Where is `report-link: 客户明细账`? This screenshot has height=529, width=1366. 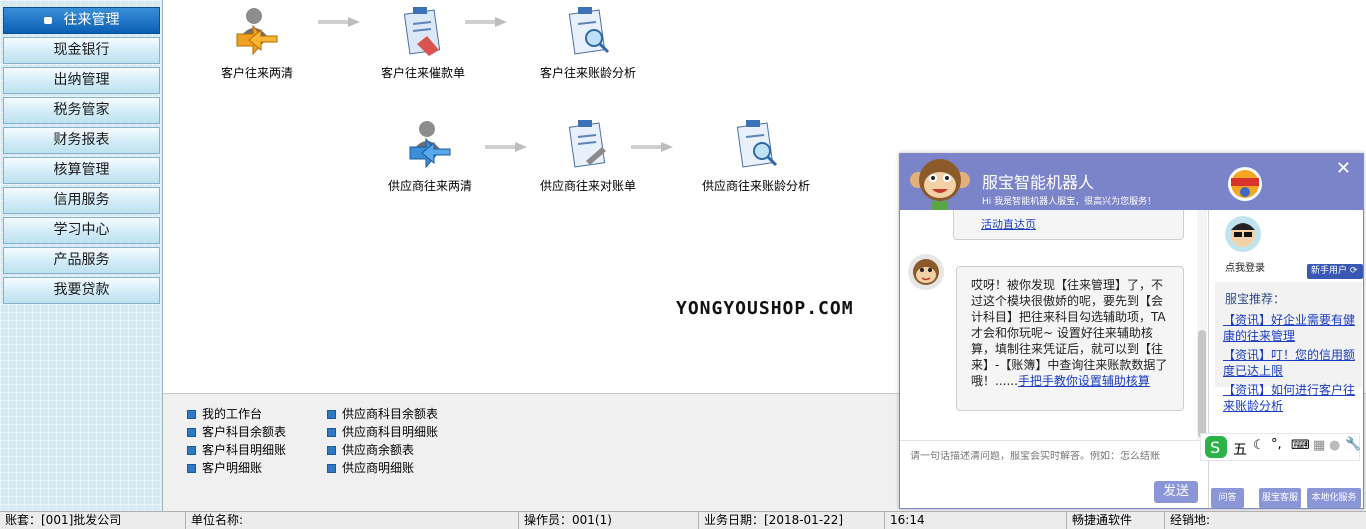 report-link: 客户明细账 is located at coordinates (224, 468).